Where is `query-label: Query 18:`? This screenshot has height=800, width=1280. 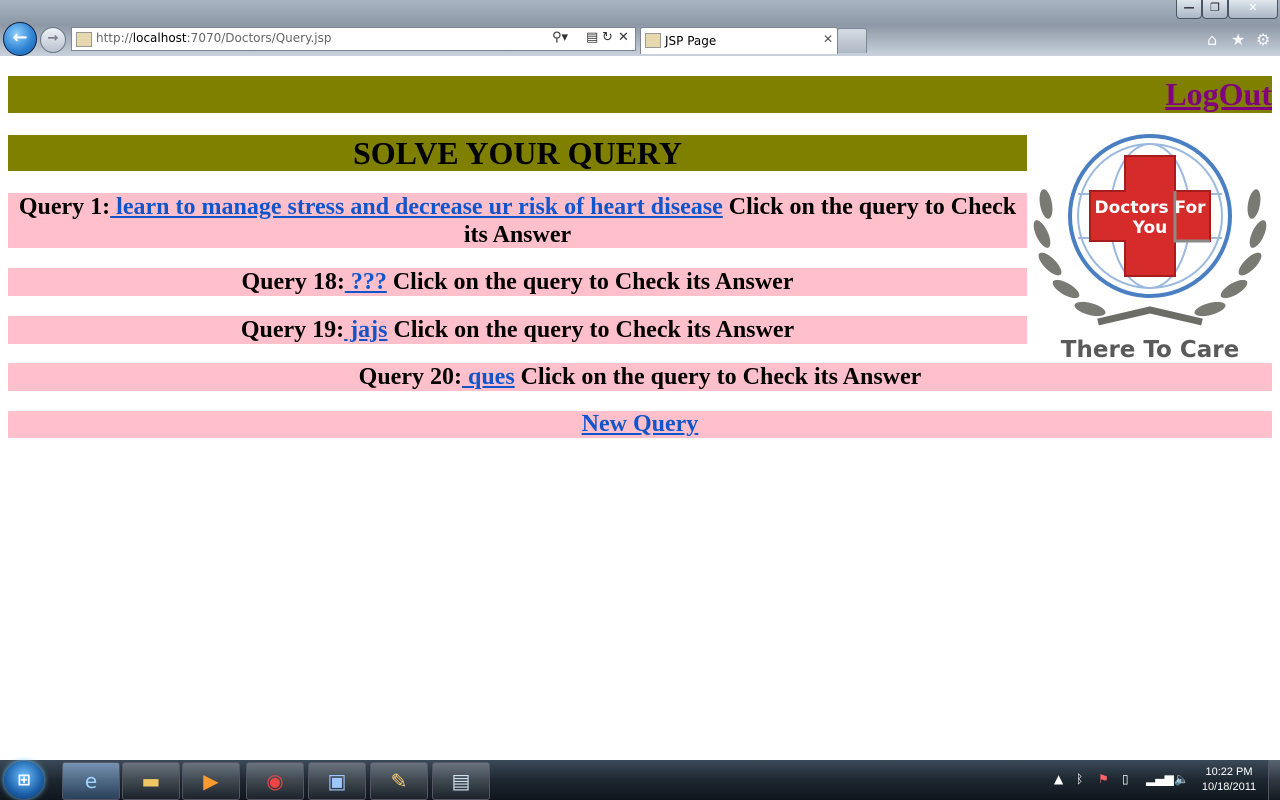
query-label: Query 18: is located at coordinates (293, 282).